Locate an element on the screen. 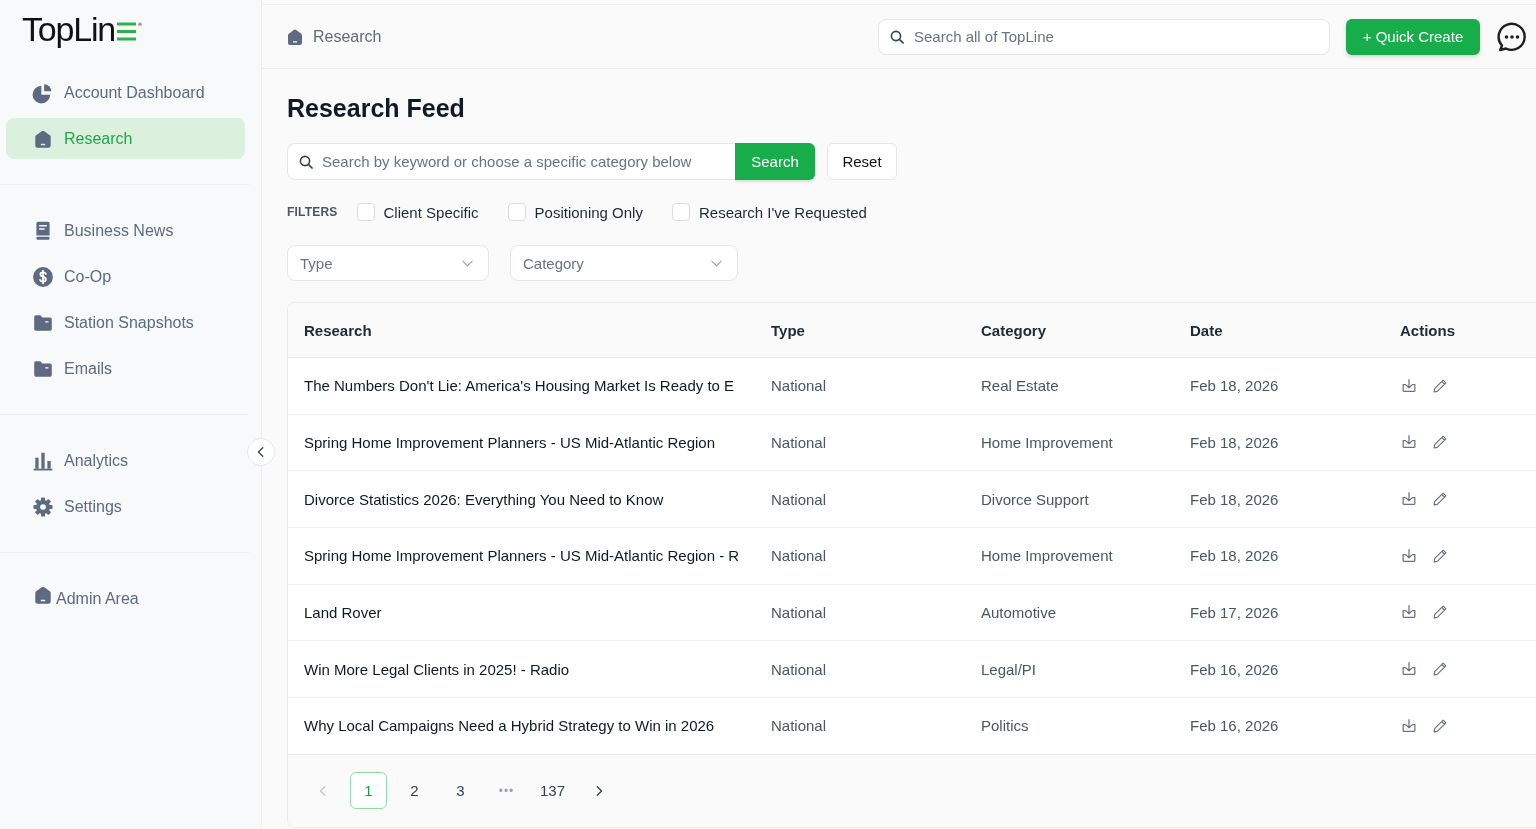  nav-item: Settings is located at coordinates (125, 506).